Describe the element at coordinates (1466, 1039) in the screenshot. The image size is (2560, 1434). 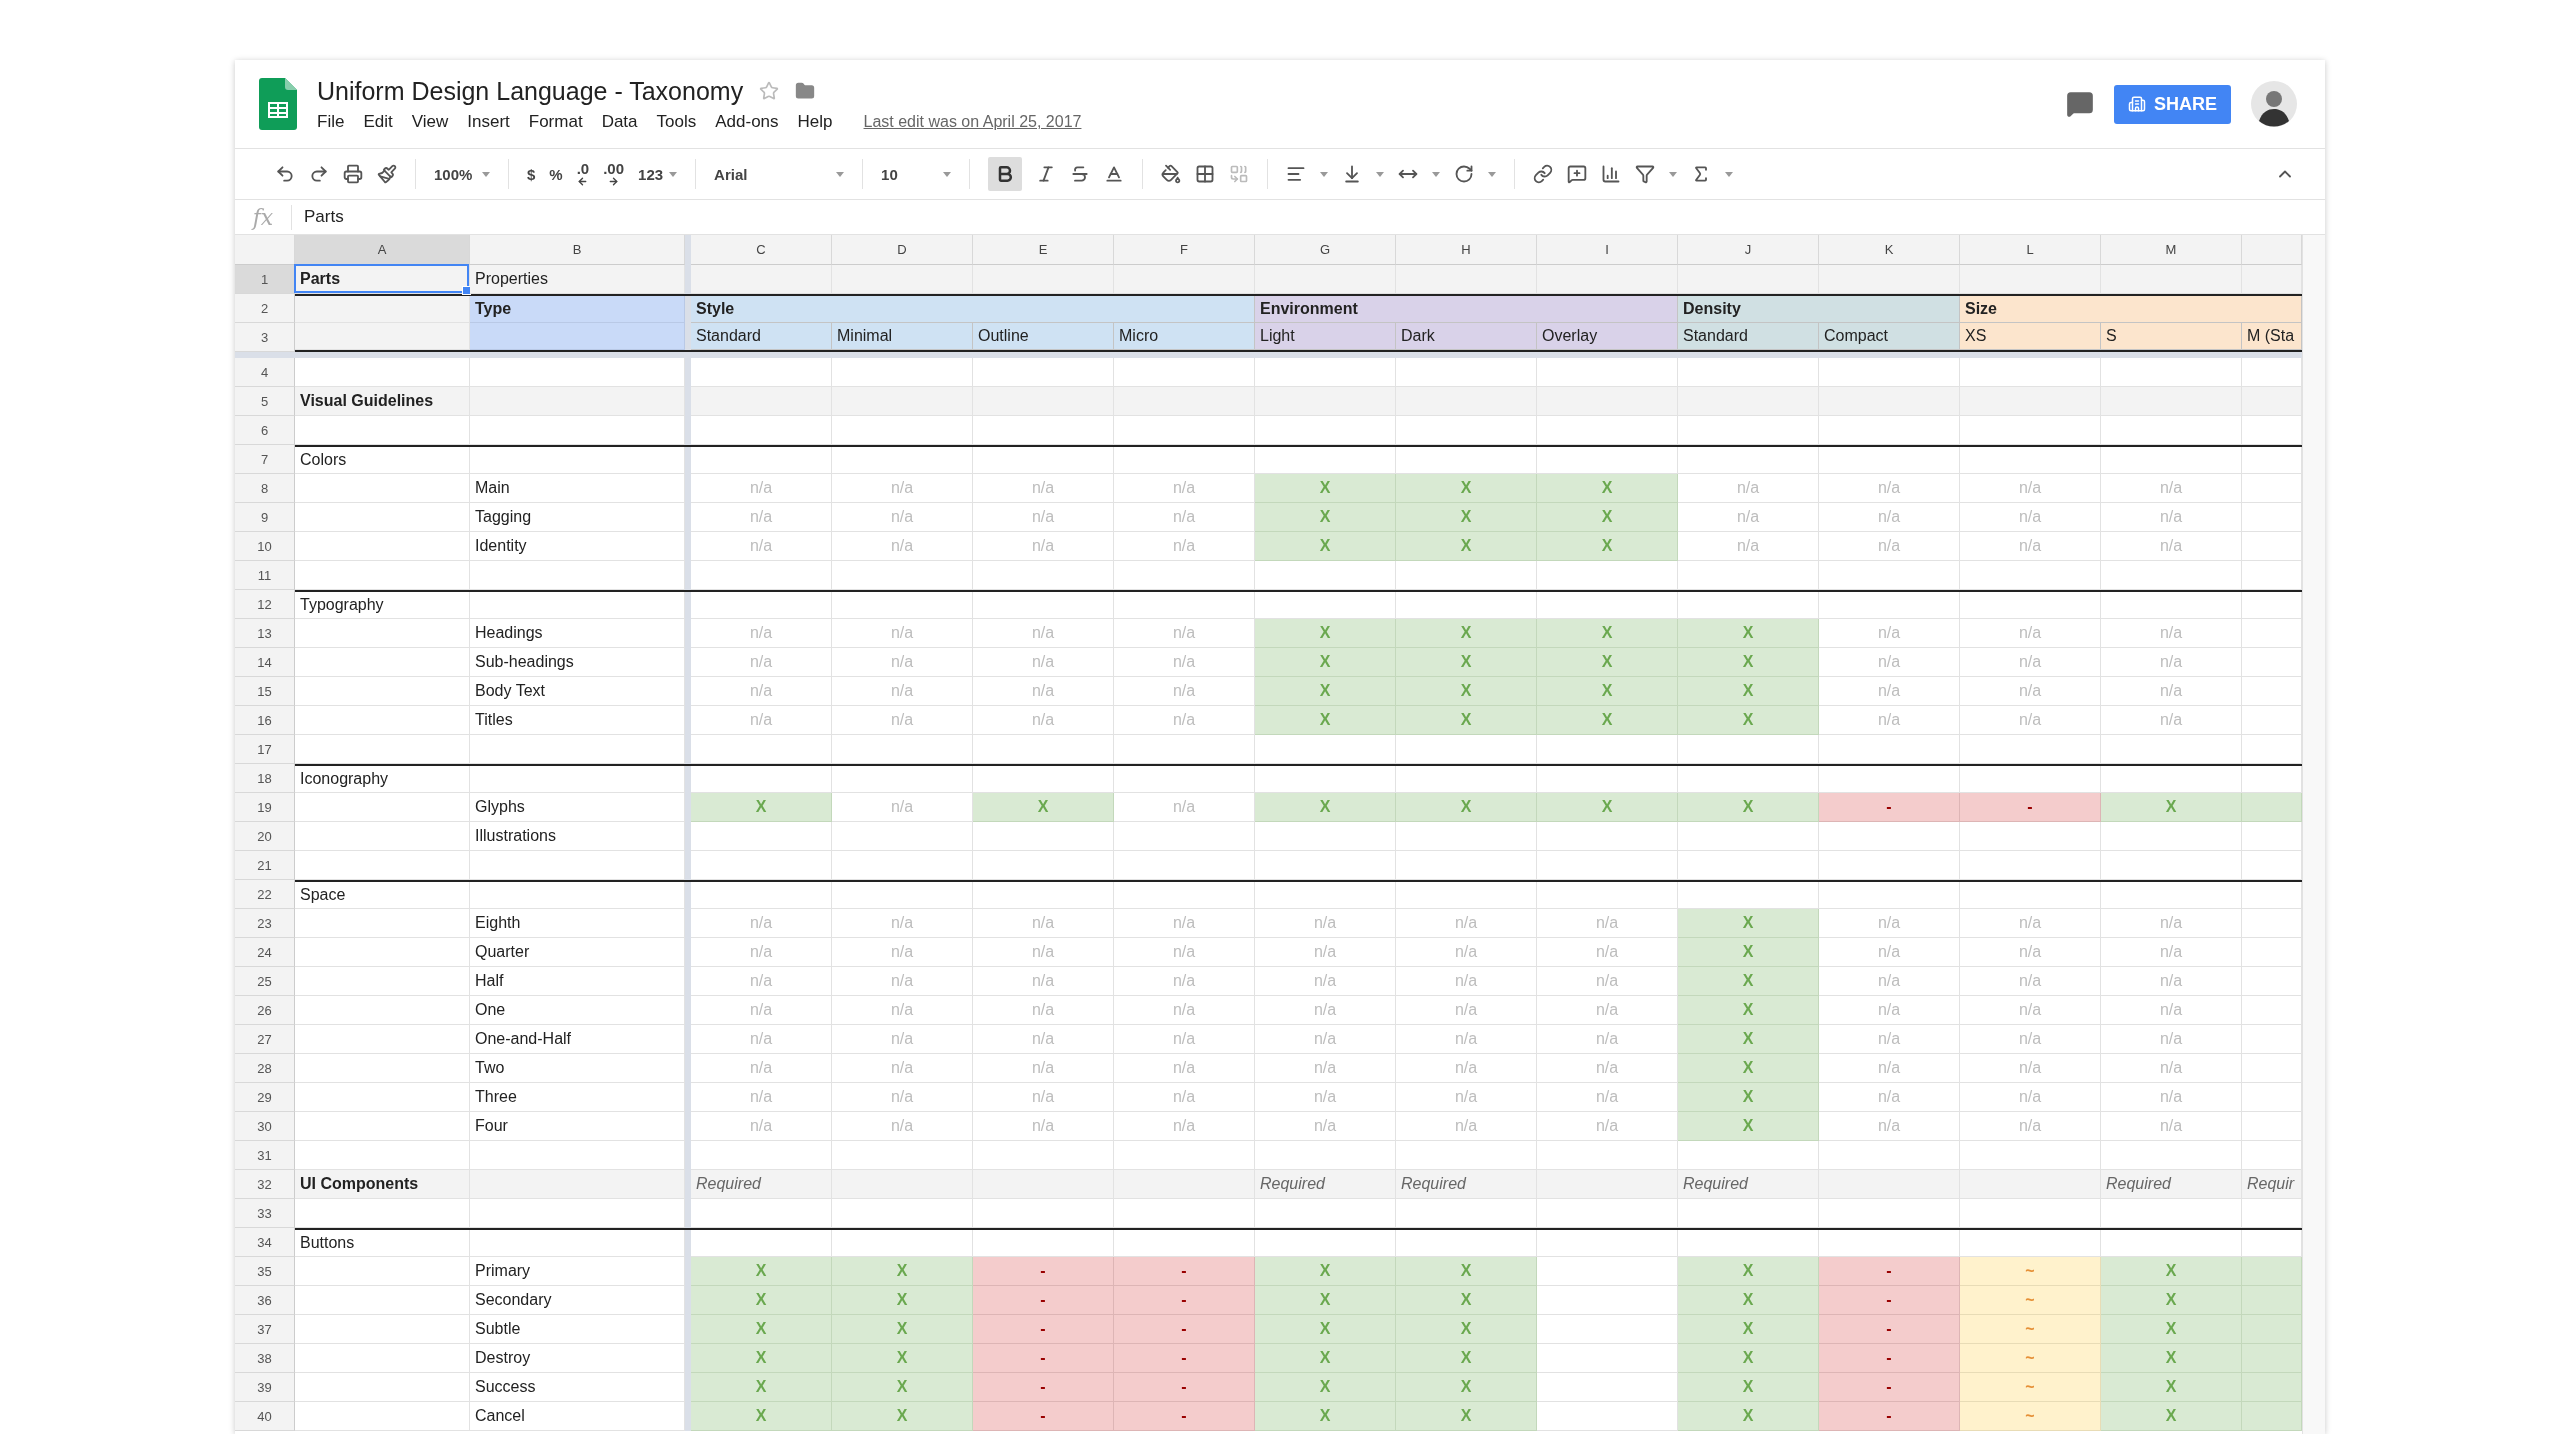
I see `table-cell: n/a` at that location.